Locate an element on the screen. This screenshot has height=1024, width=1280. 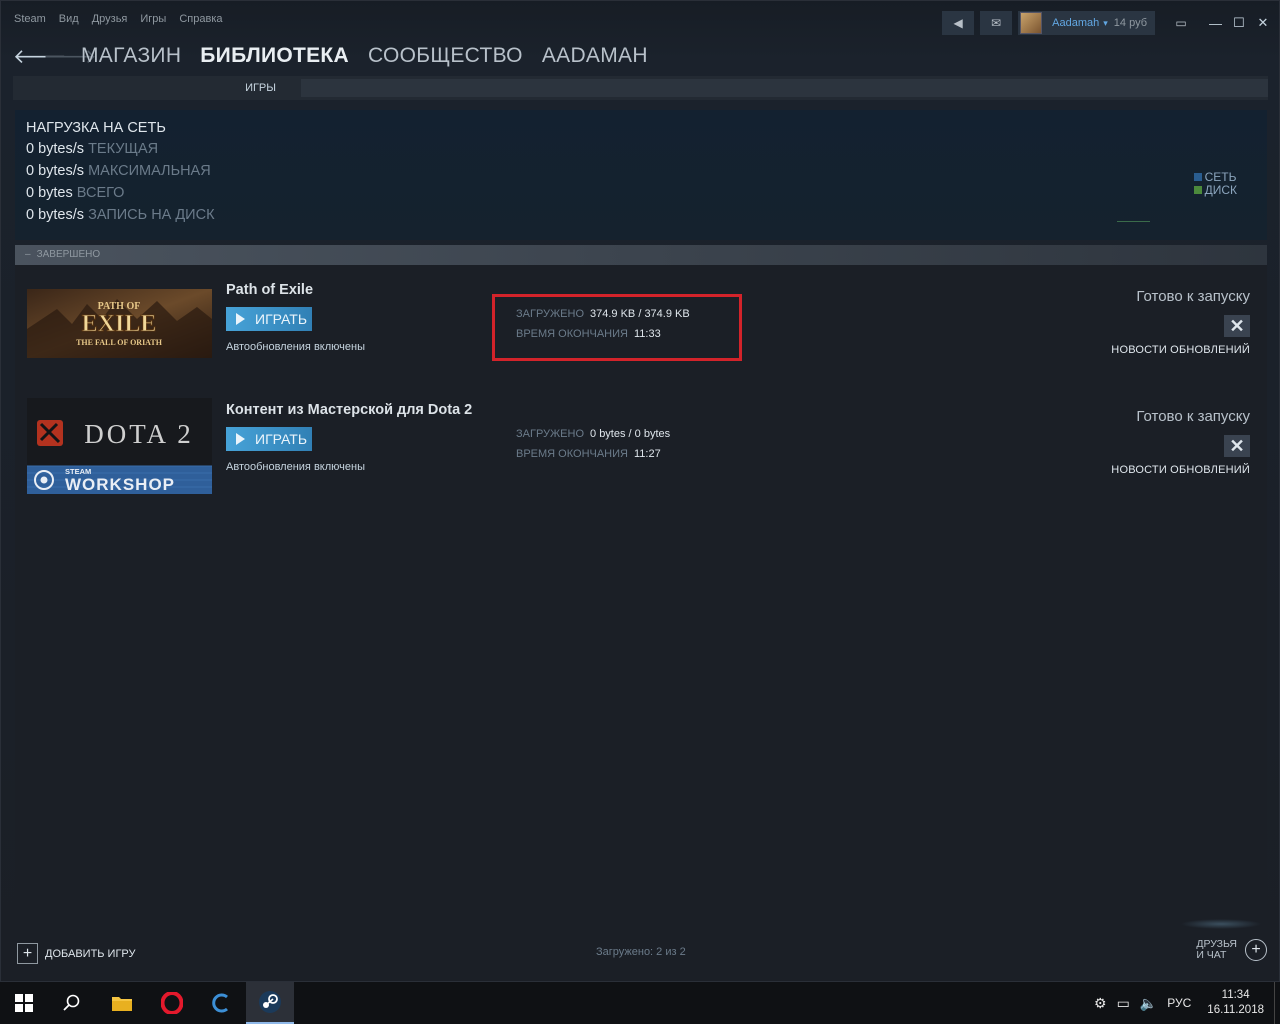
big-picture-button: ▭ is located at coordinates (1181, 23).